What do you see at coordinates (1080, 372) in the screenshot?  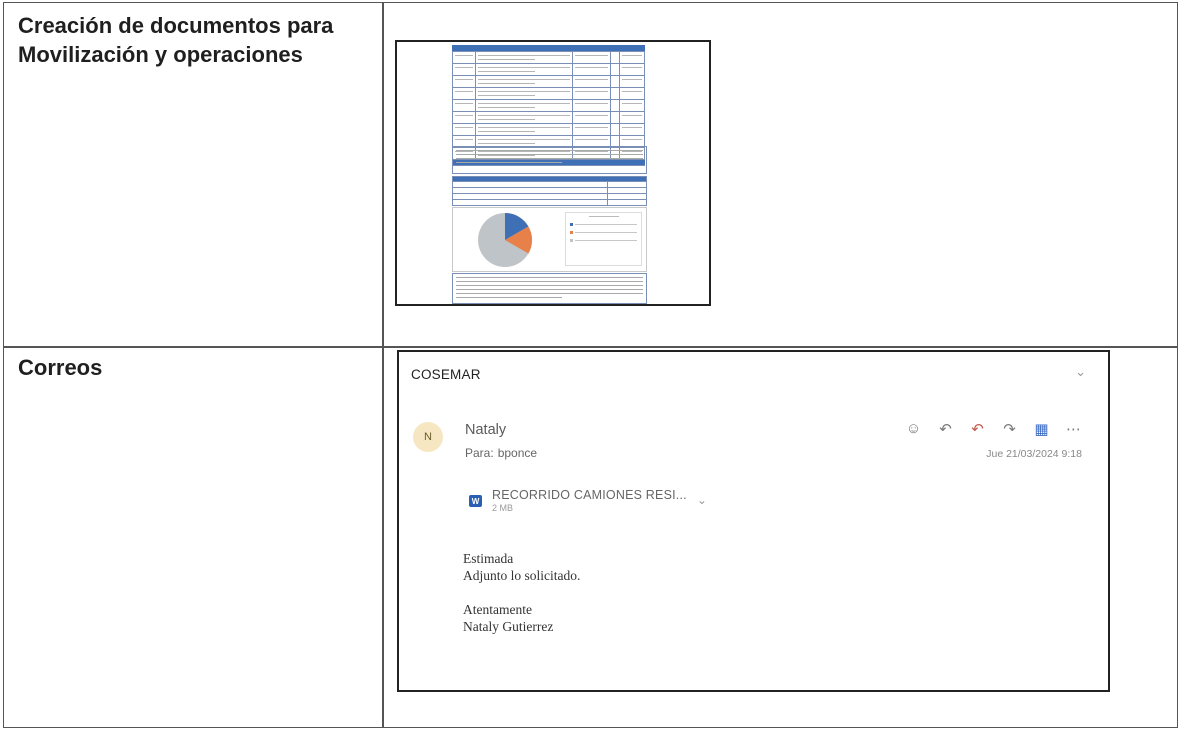 I see `chevron-down-icon: ⌄` at bounding box center [1080, 372].